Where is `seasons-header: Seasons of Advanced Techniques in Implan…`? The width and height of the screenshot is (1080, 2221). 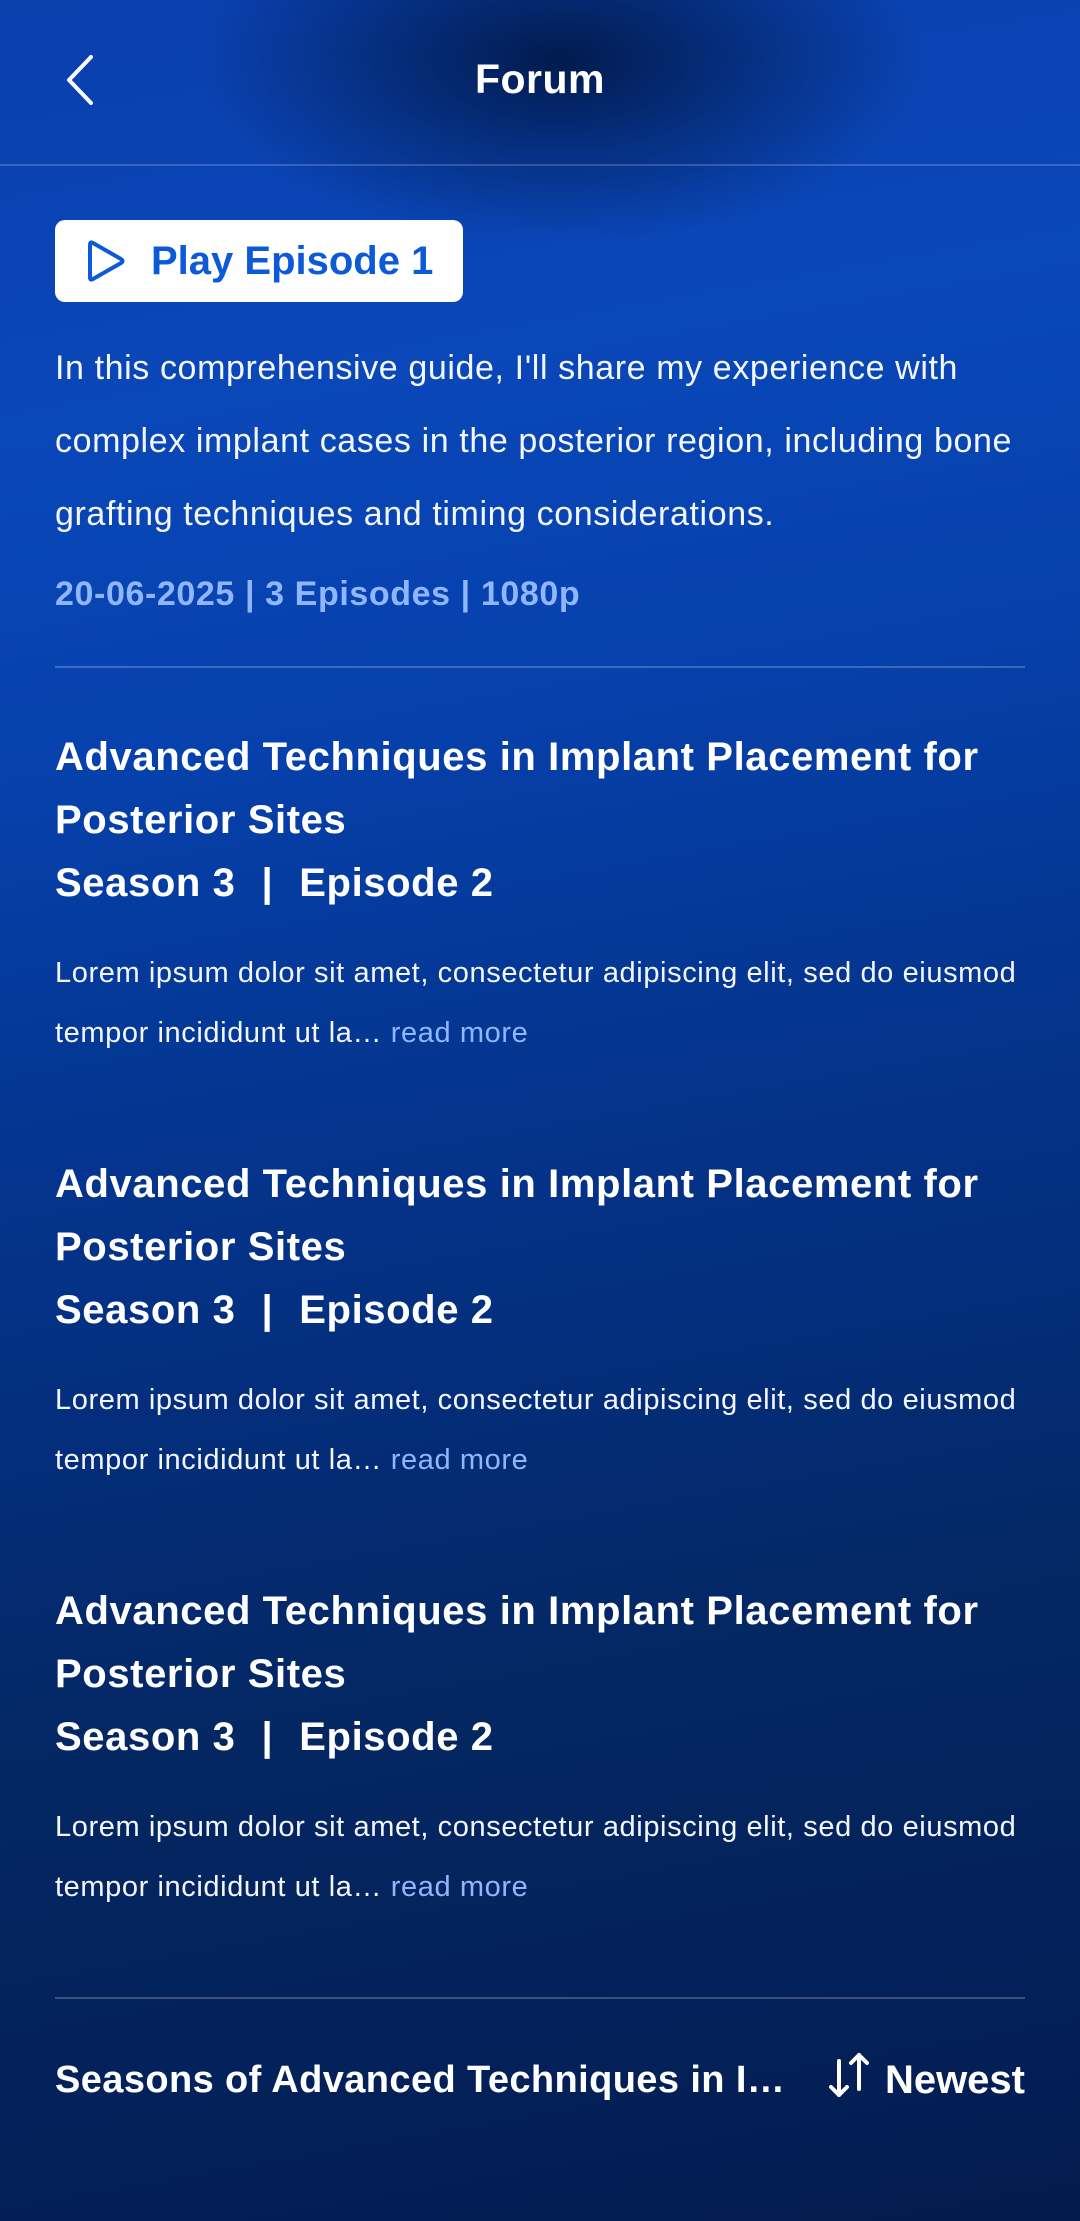 seasons-header: Seasons of Advanced Techniques in Implan… is located at coordinates (540, 2080).